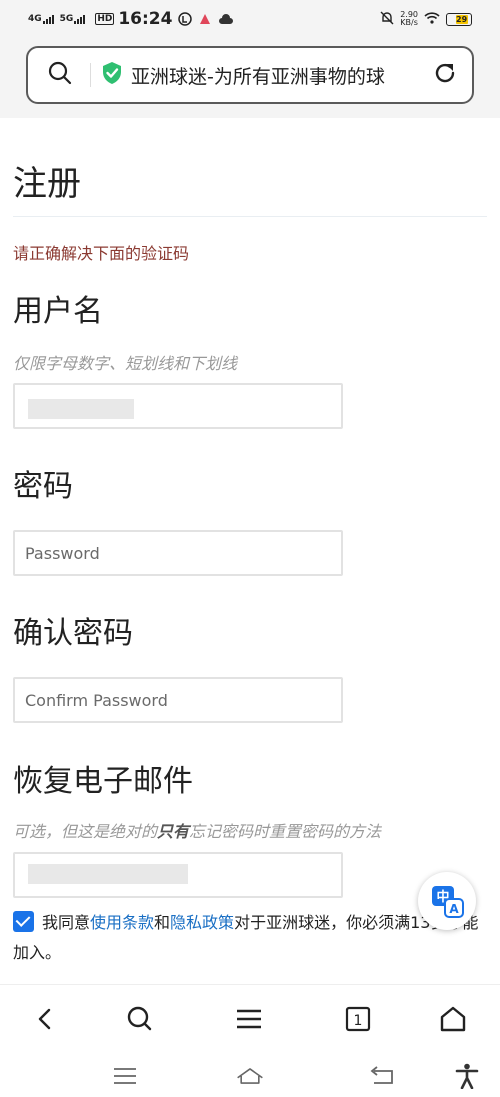  I want to click on translate-icon: 中 A, so click(448, 902).